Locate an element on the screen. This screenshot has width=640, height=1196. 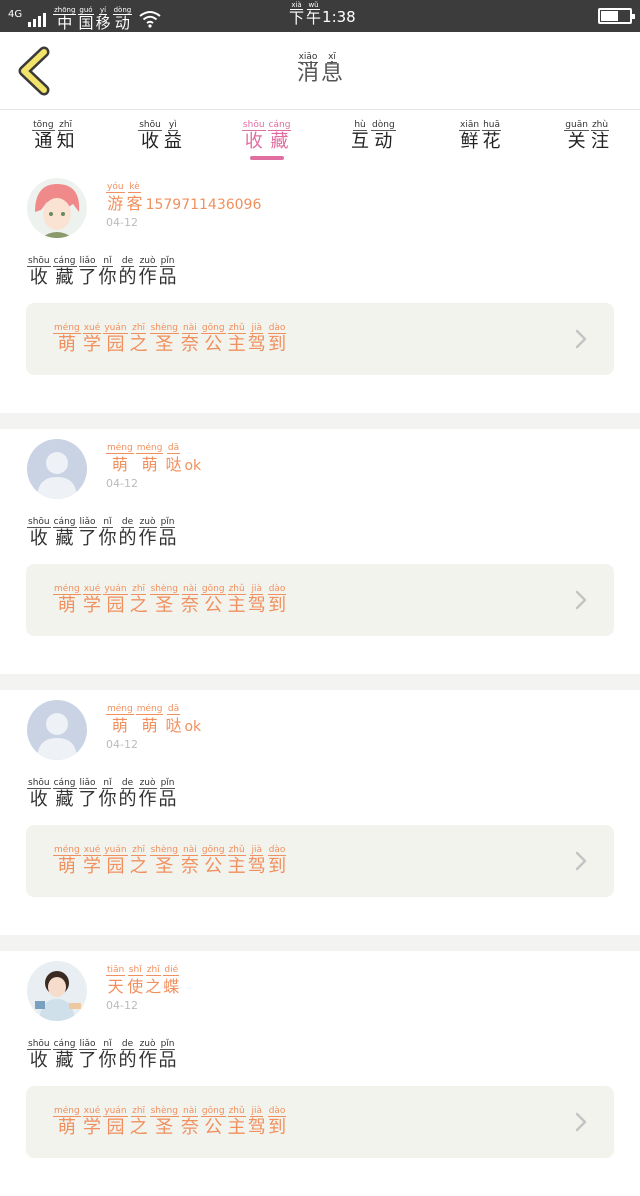
user-name: yóu 游 kè 客 15797114360​96 is located at coordinates (183, 198).